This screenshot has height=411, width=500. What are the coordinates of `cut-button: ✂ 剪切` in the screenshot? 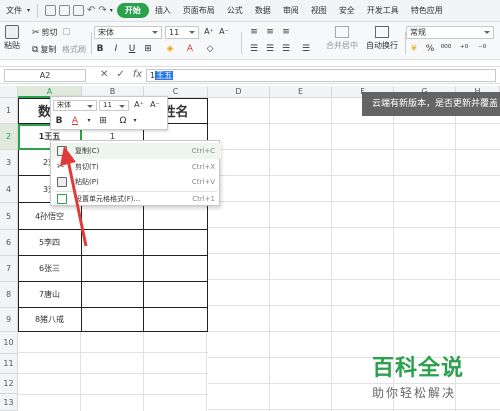 It's located at (45, 32).